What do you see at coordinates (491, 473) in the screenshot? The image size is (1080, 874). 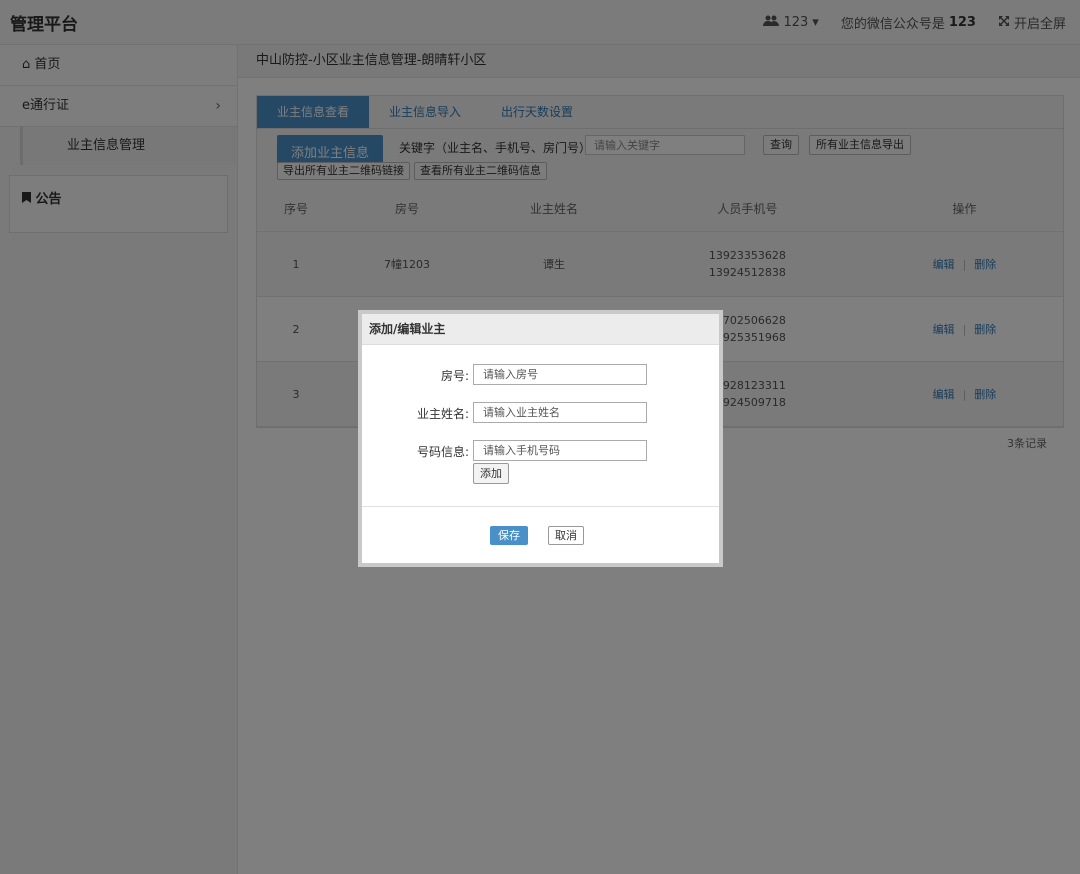 I see `add-phone-button: 添加` at bounding box center [491, 473].